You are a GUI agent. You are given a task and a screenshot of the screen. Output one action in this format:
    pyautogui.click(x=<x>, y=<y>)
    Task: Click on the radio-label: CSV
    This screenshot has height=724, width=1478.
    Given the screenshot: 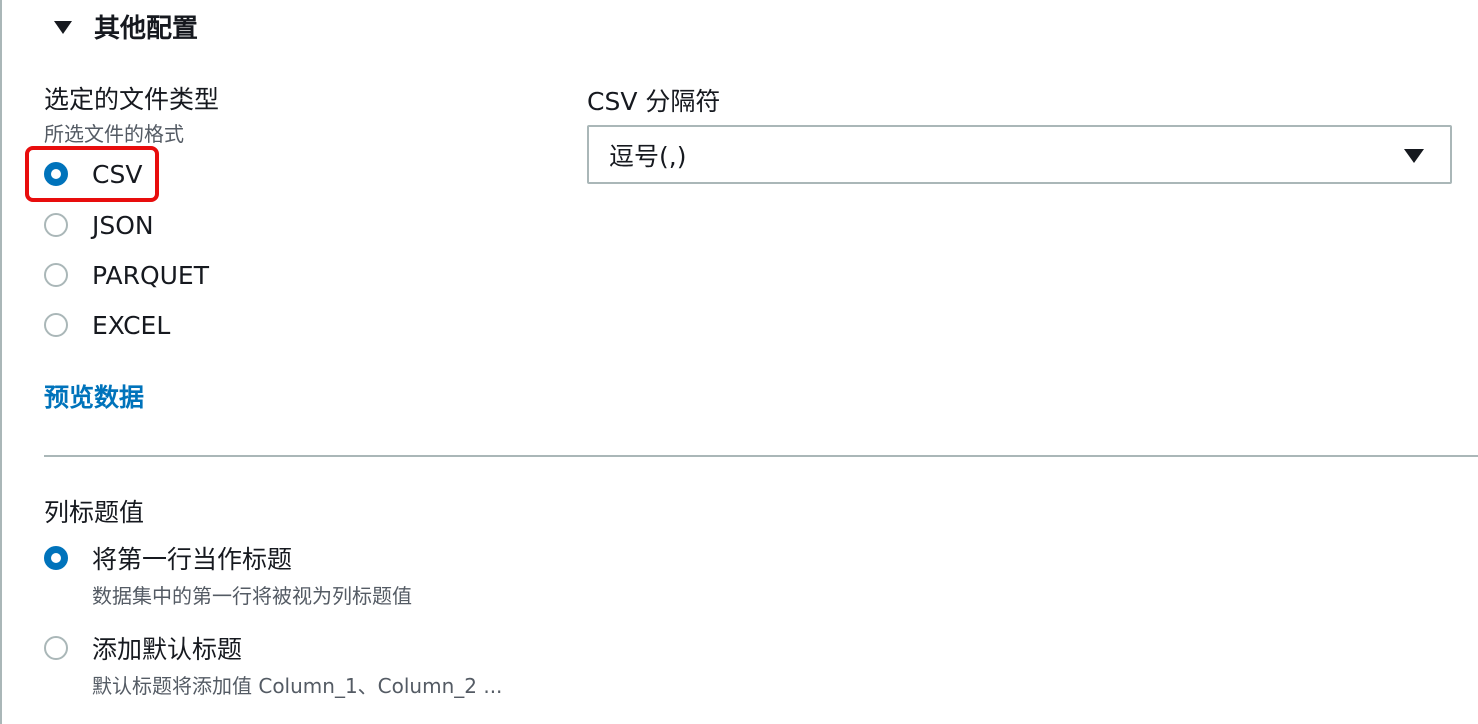 What is the action you would take?
    pyautogui.click(x=117, y=174)
    